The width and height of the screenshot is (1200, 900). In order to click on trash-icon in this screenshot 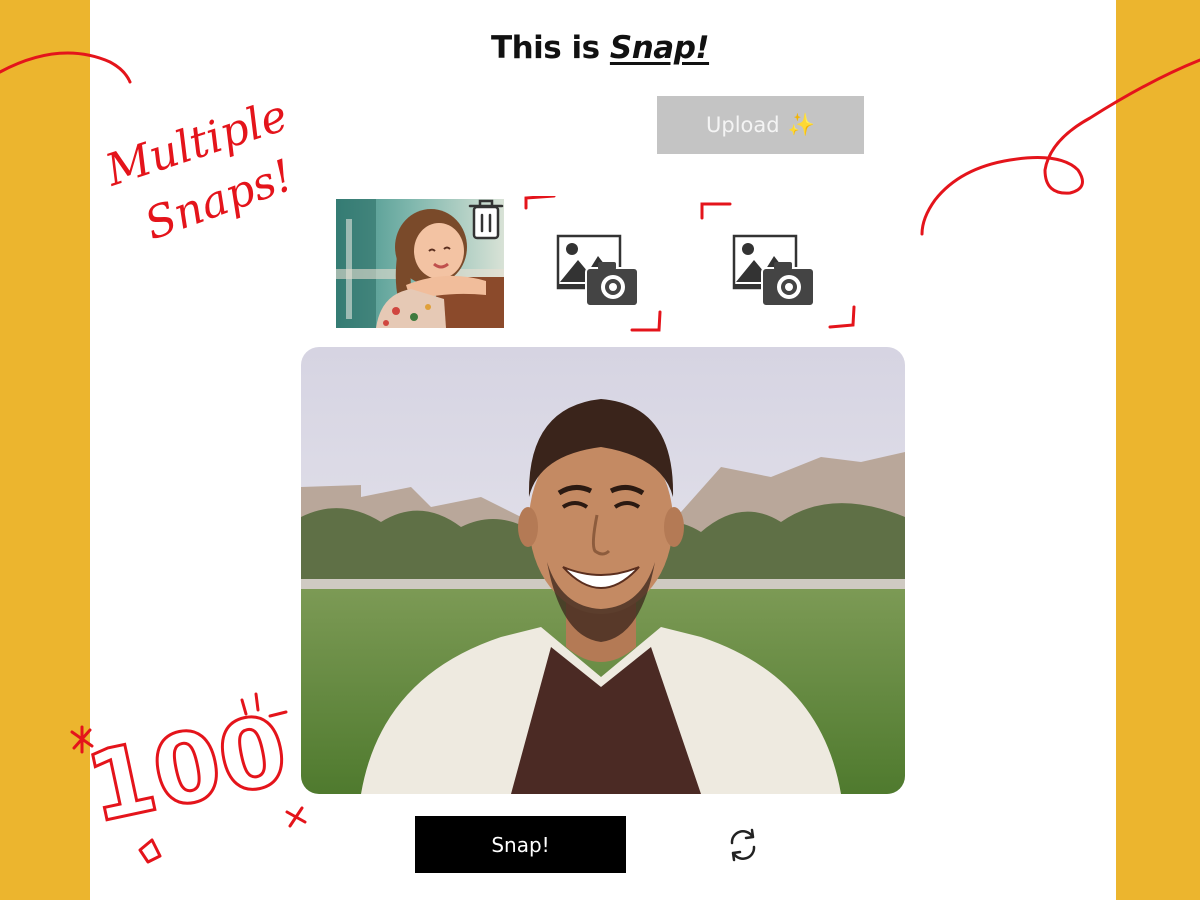, I will do `click(486, 219)`.